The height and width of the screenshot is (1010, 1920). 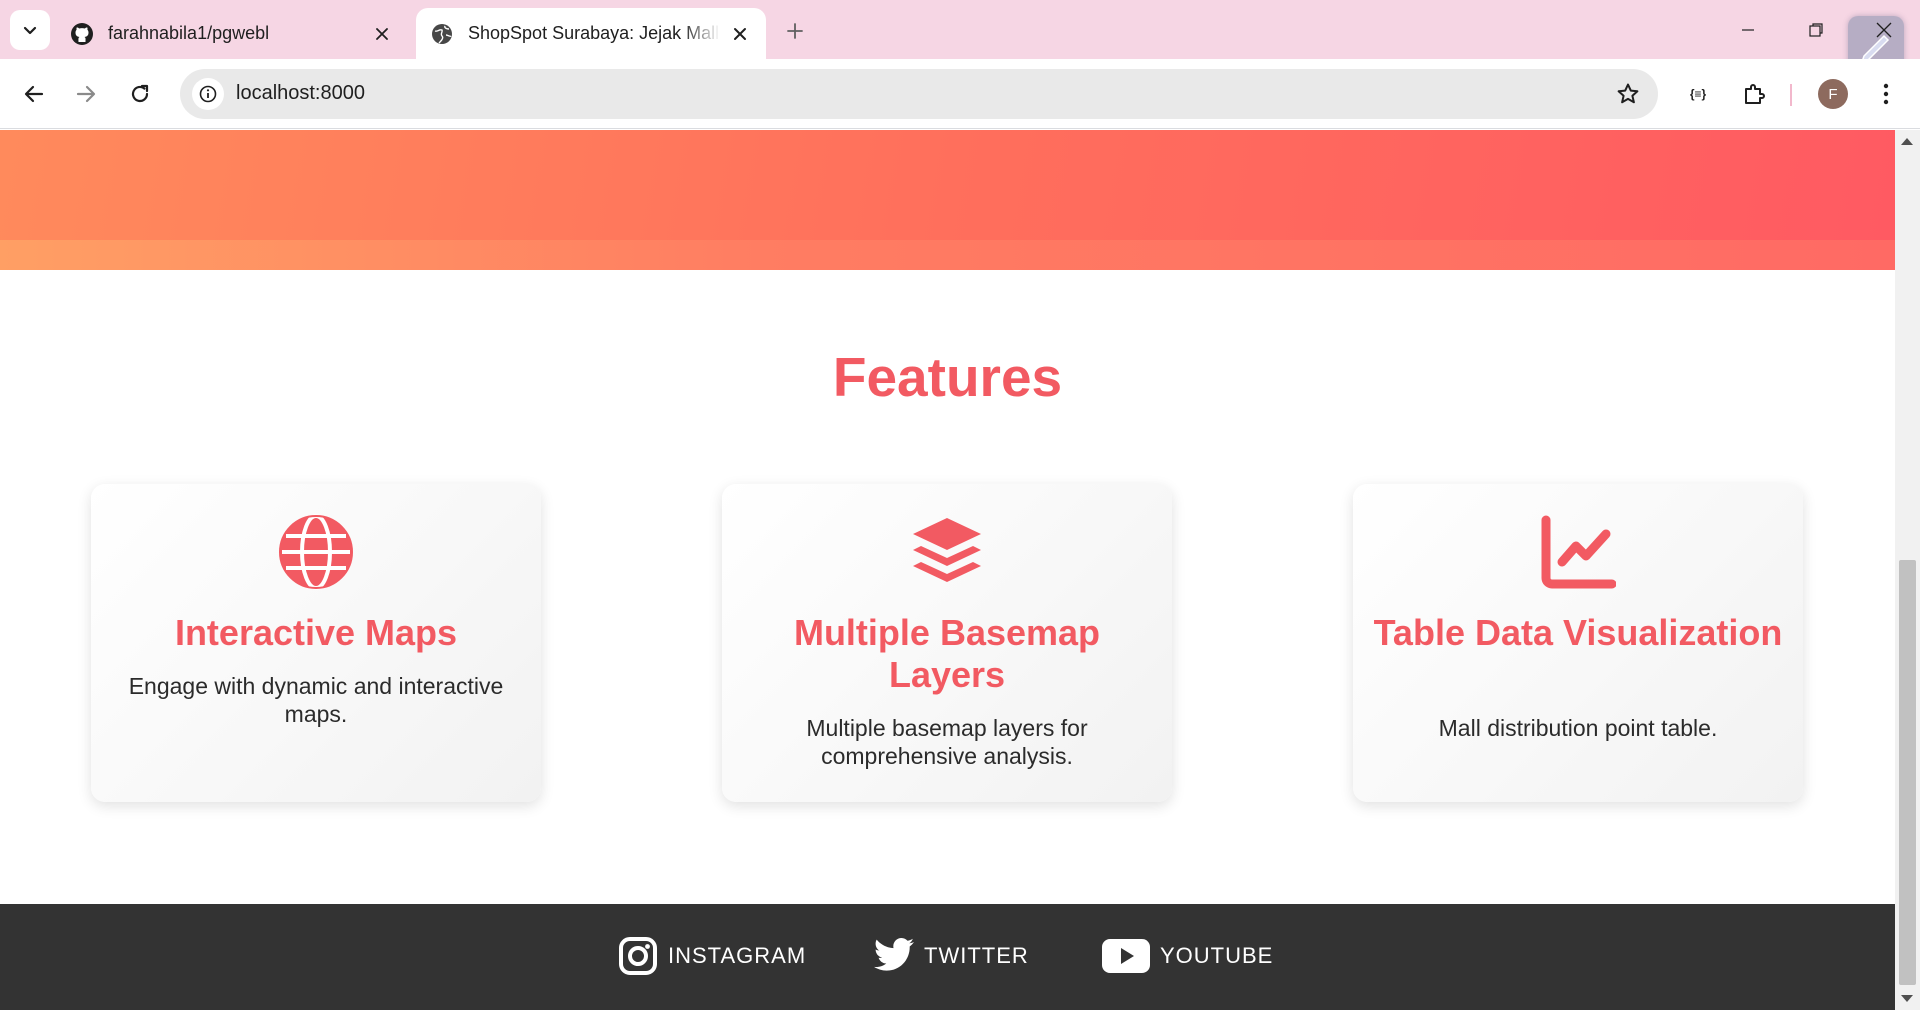 I want to click on bookmark-star-icon, so click(x=1628, y=94).